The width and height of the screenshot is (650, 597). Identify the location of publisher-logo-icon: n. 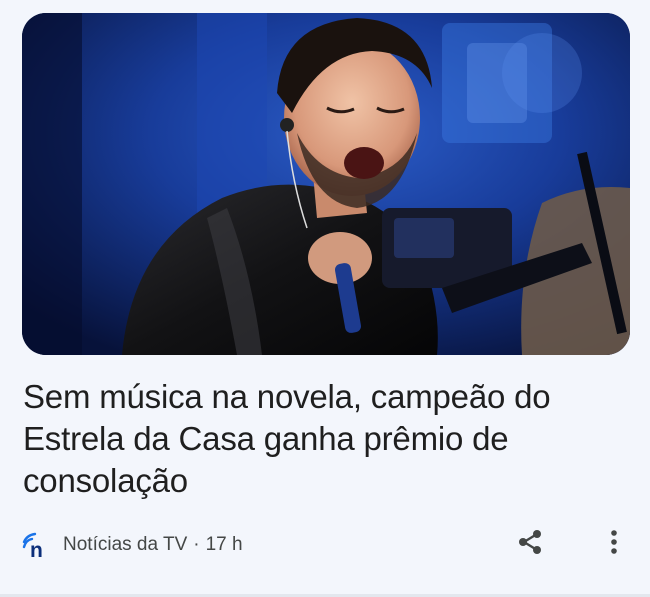
(36, 545).